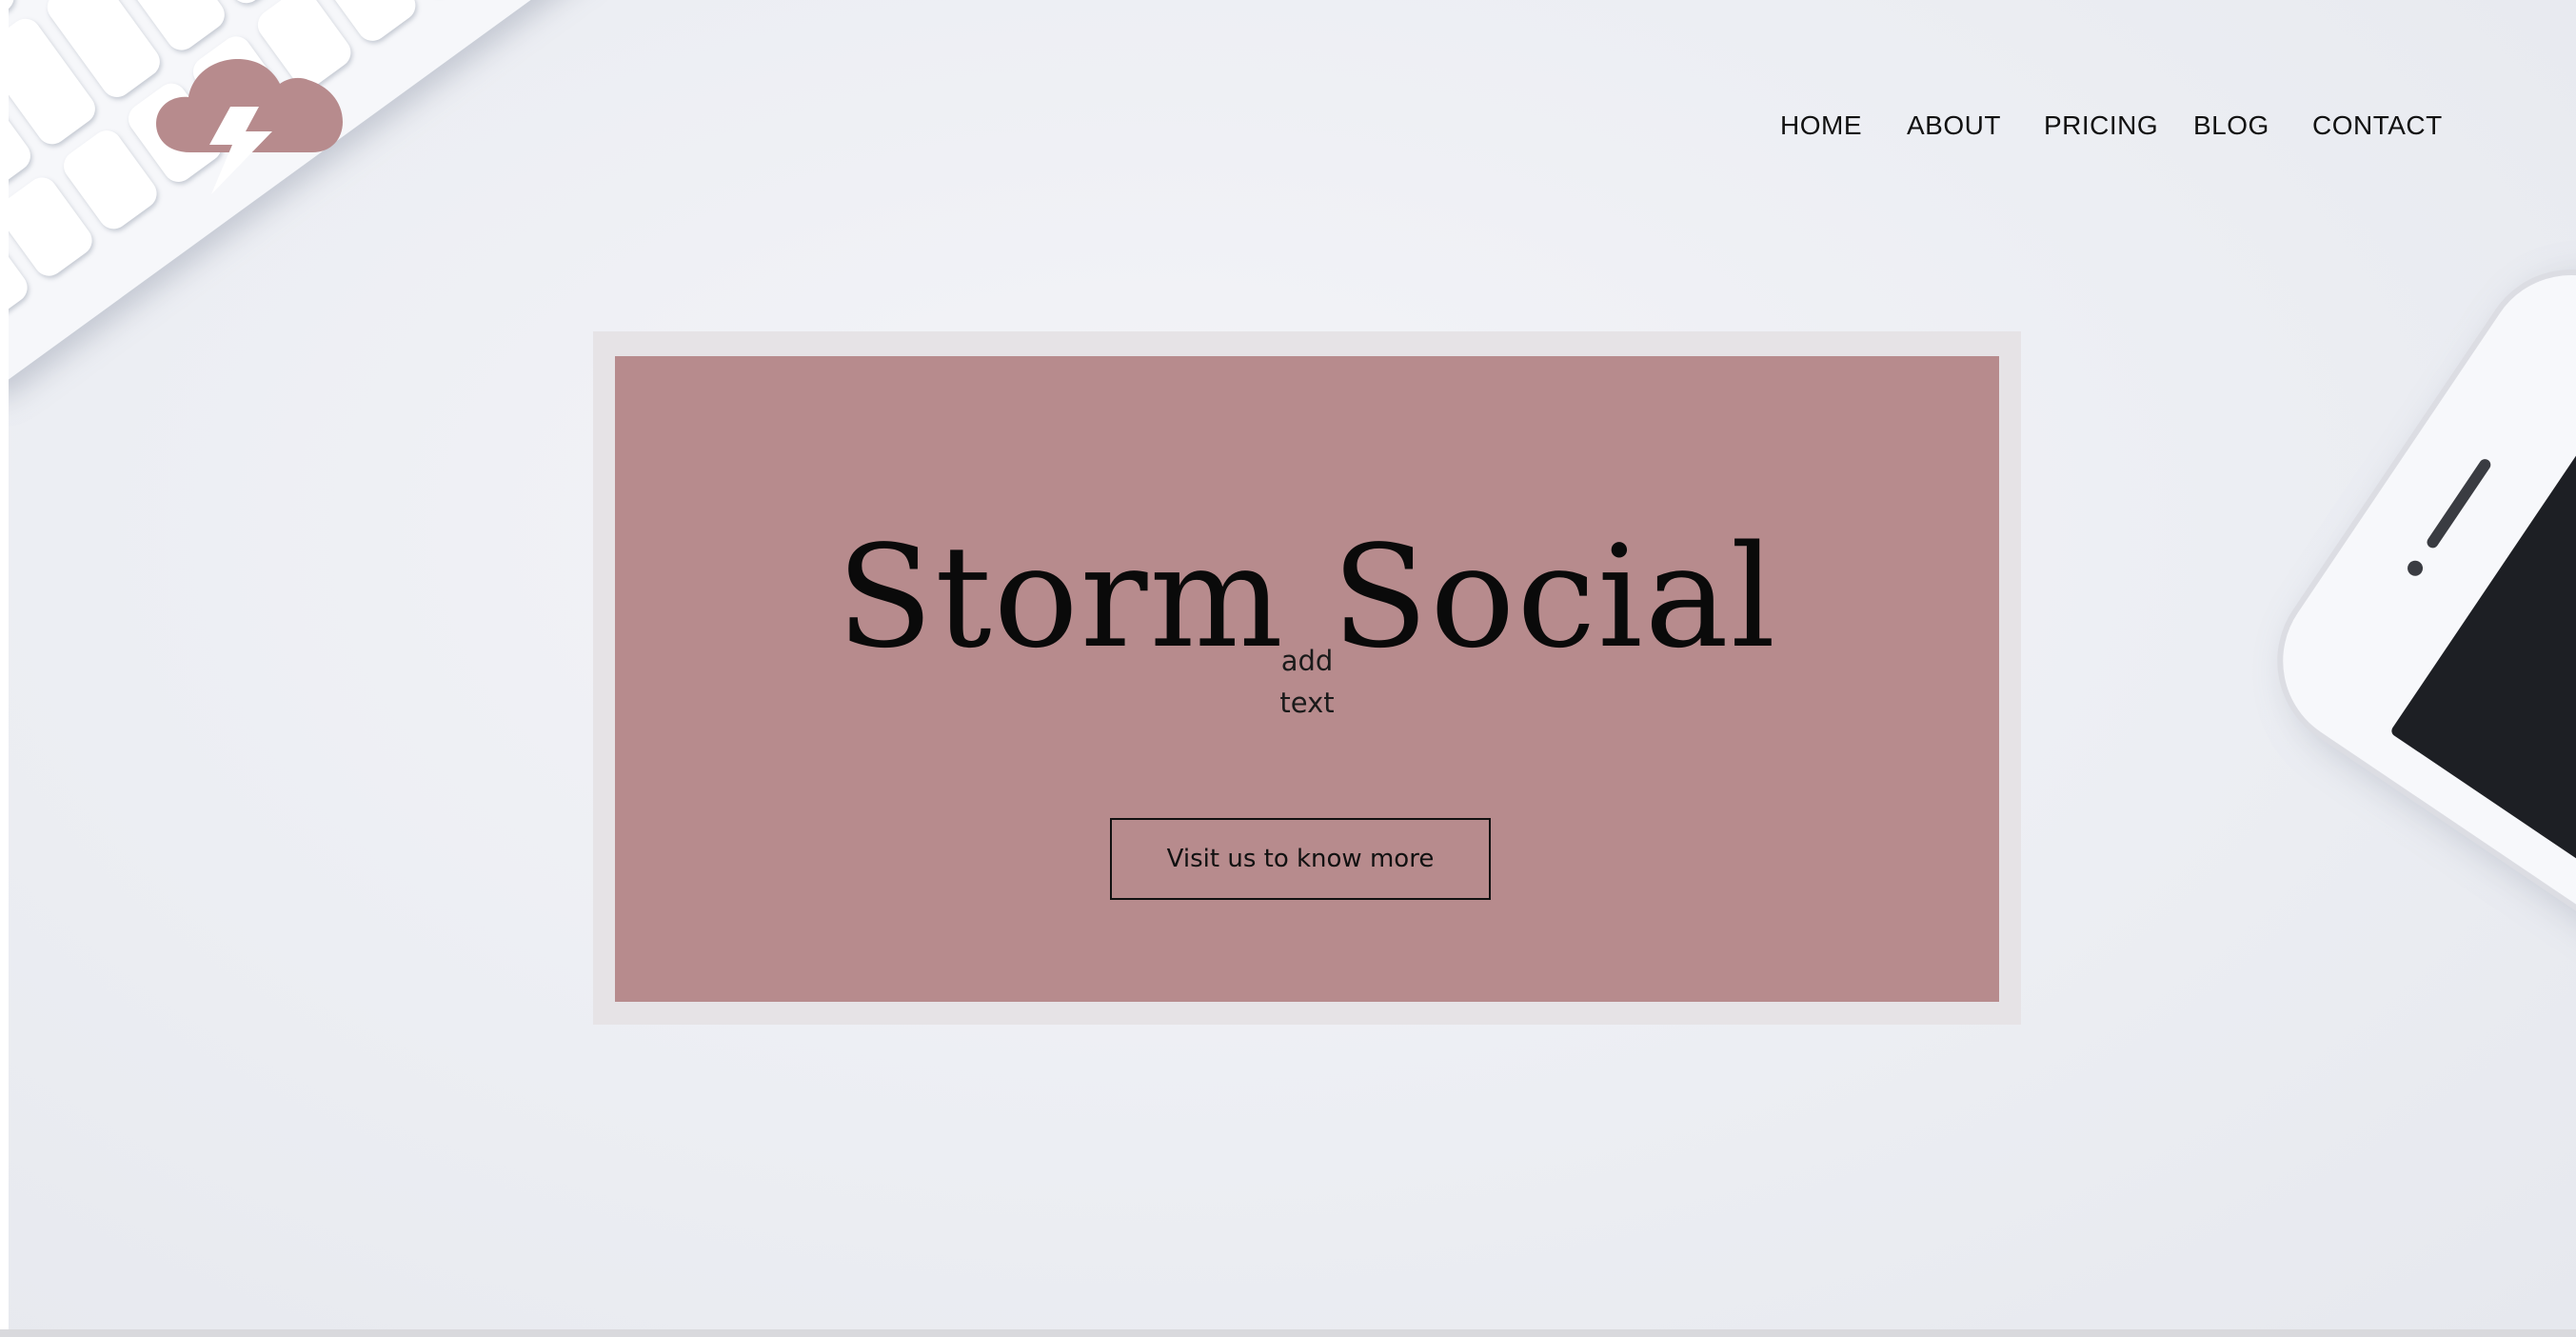  I want to click on phone-speaker, so click(2459, 503).